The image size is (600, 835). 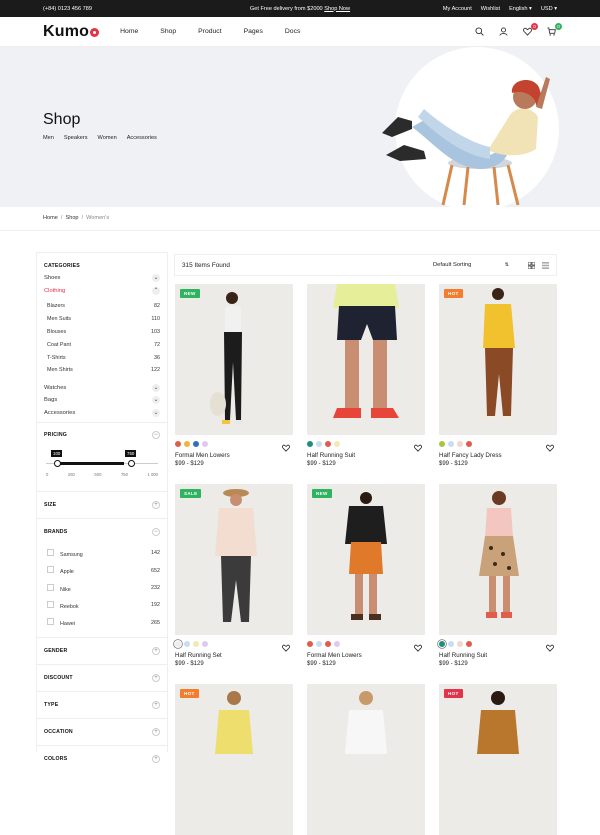 I want to click on hero-category-link: Women, so click(x=107, y=138).